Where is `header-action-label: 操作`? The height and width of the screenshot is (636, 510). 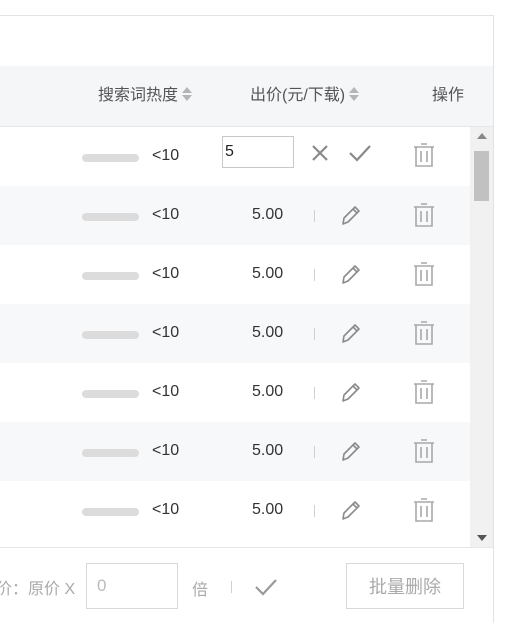 header-action-label: 操作 is located at coordinates (448, 95).